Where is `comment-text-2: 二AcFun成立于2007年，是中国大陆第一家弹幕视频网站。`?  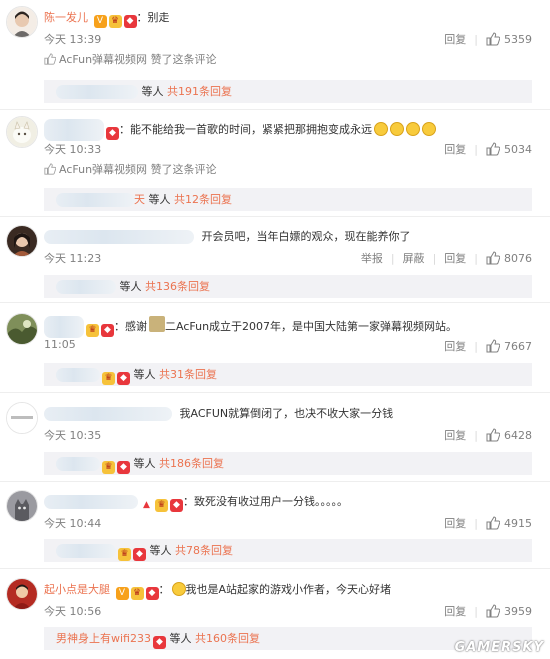
comment-text-2: 二AcFun成立于2007年，是中国大陆第一家弹幕视频网站。 is located at coordinates (311, 326).